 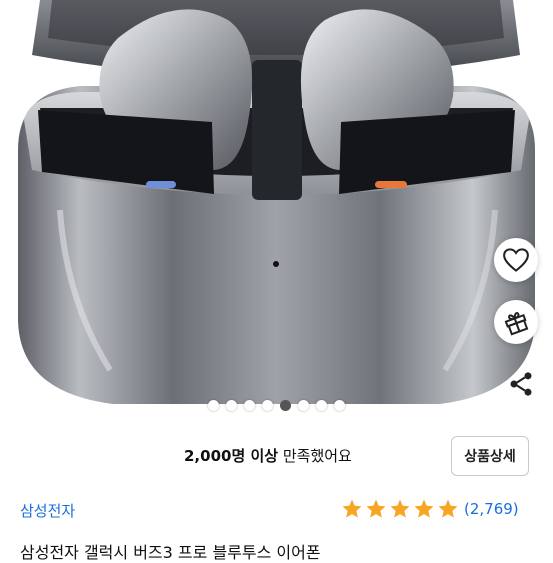 What do you see at coordinates (231, 456) in the screenshot?
I see `satisfaction-count: 2,000명 이상` at bounding box center [231, 456].